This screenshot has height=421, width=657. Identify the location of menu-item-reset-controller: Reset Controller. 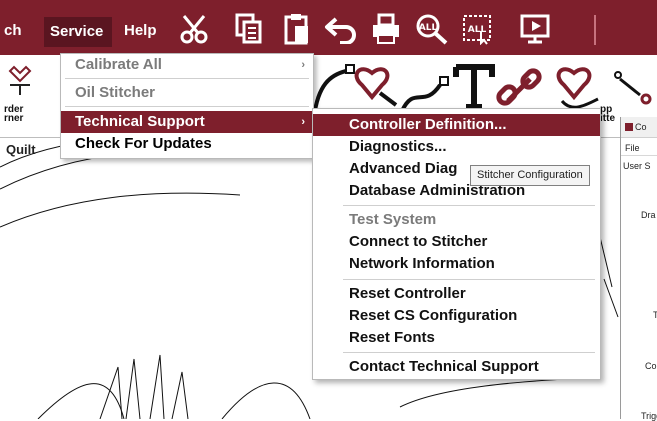
(456, 294).